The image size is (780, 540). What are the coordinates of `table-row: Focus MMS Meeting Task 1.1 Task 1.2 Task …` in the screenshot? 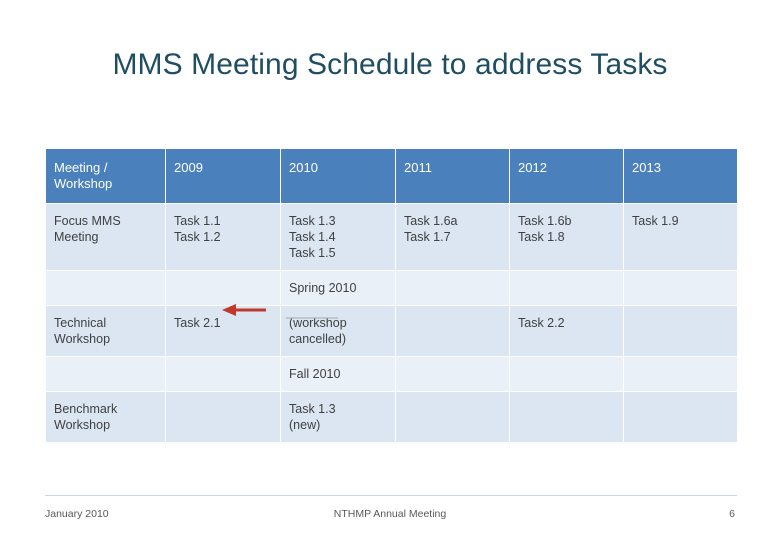 It's located at (391, 237).